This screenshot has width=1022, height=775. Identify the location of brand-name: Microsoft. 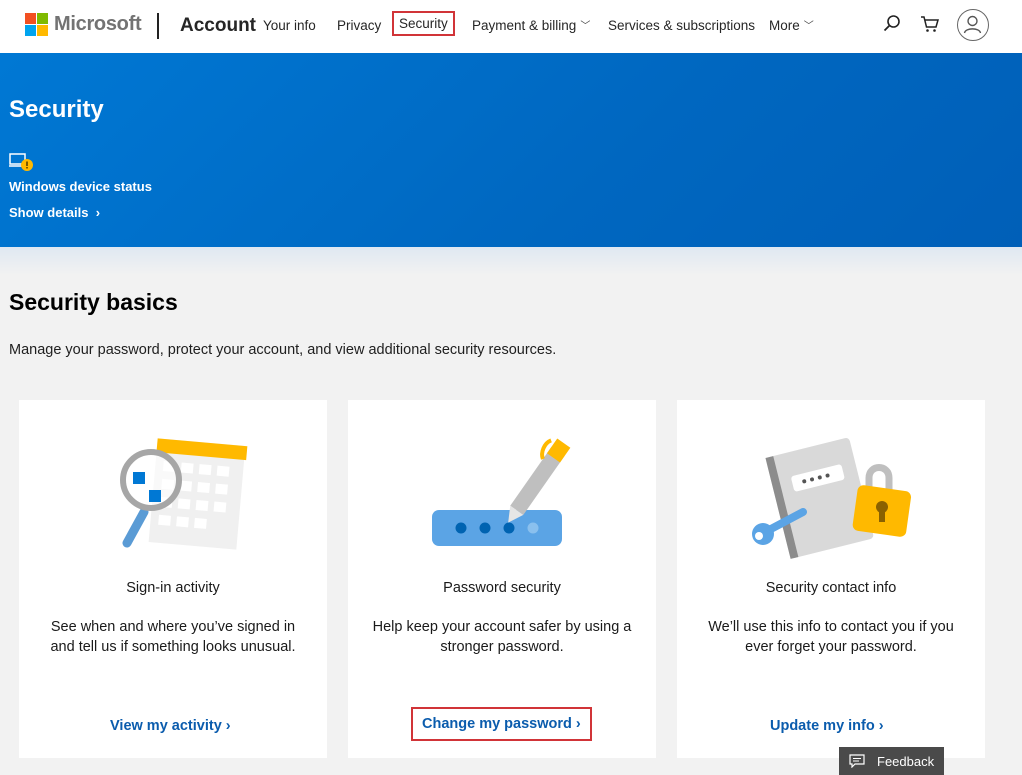
(98, 24).